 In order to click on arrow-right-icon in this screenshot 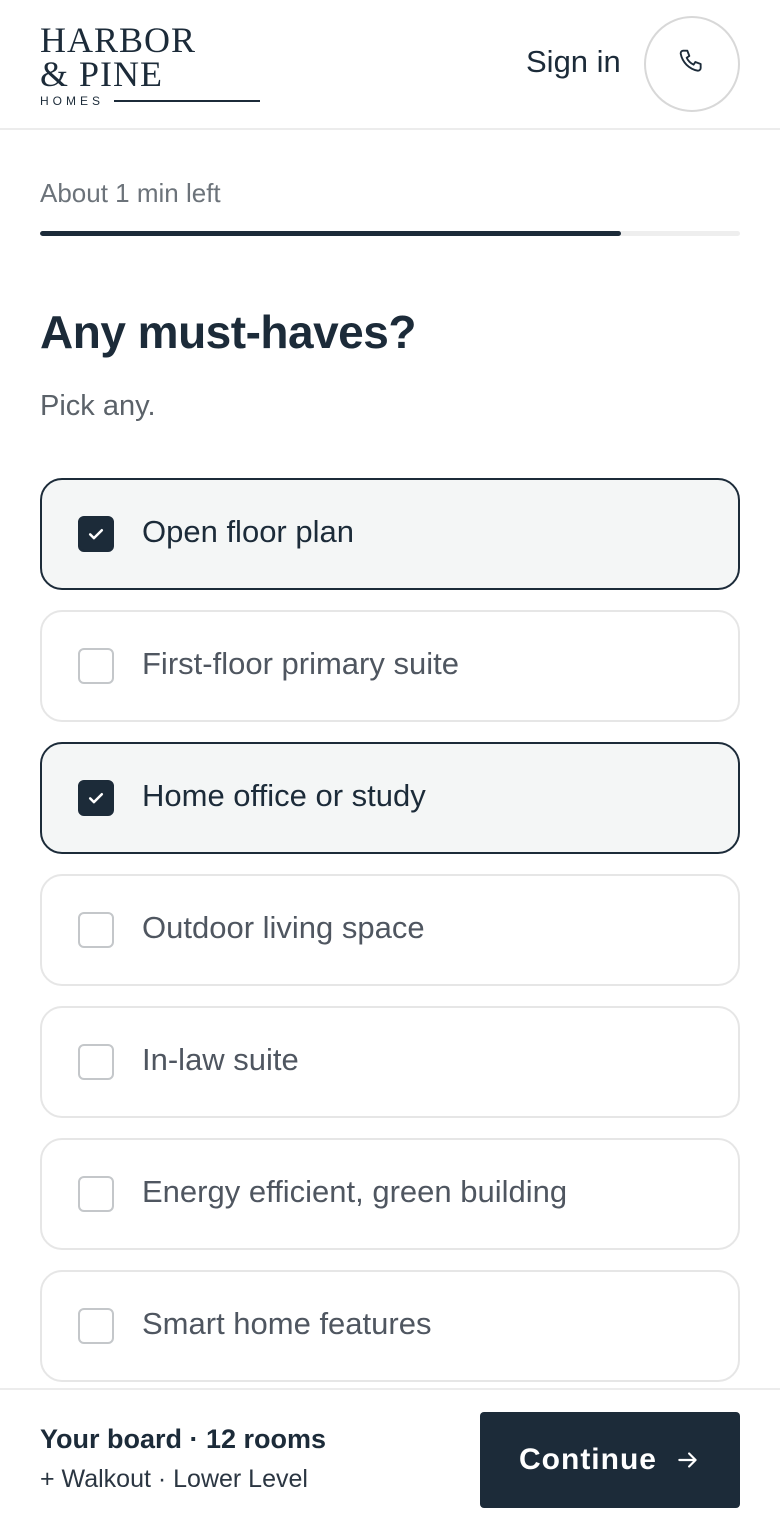, I will do `click(688, 1460)`.